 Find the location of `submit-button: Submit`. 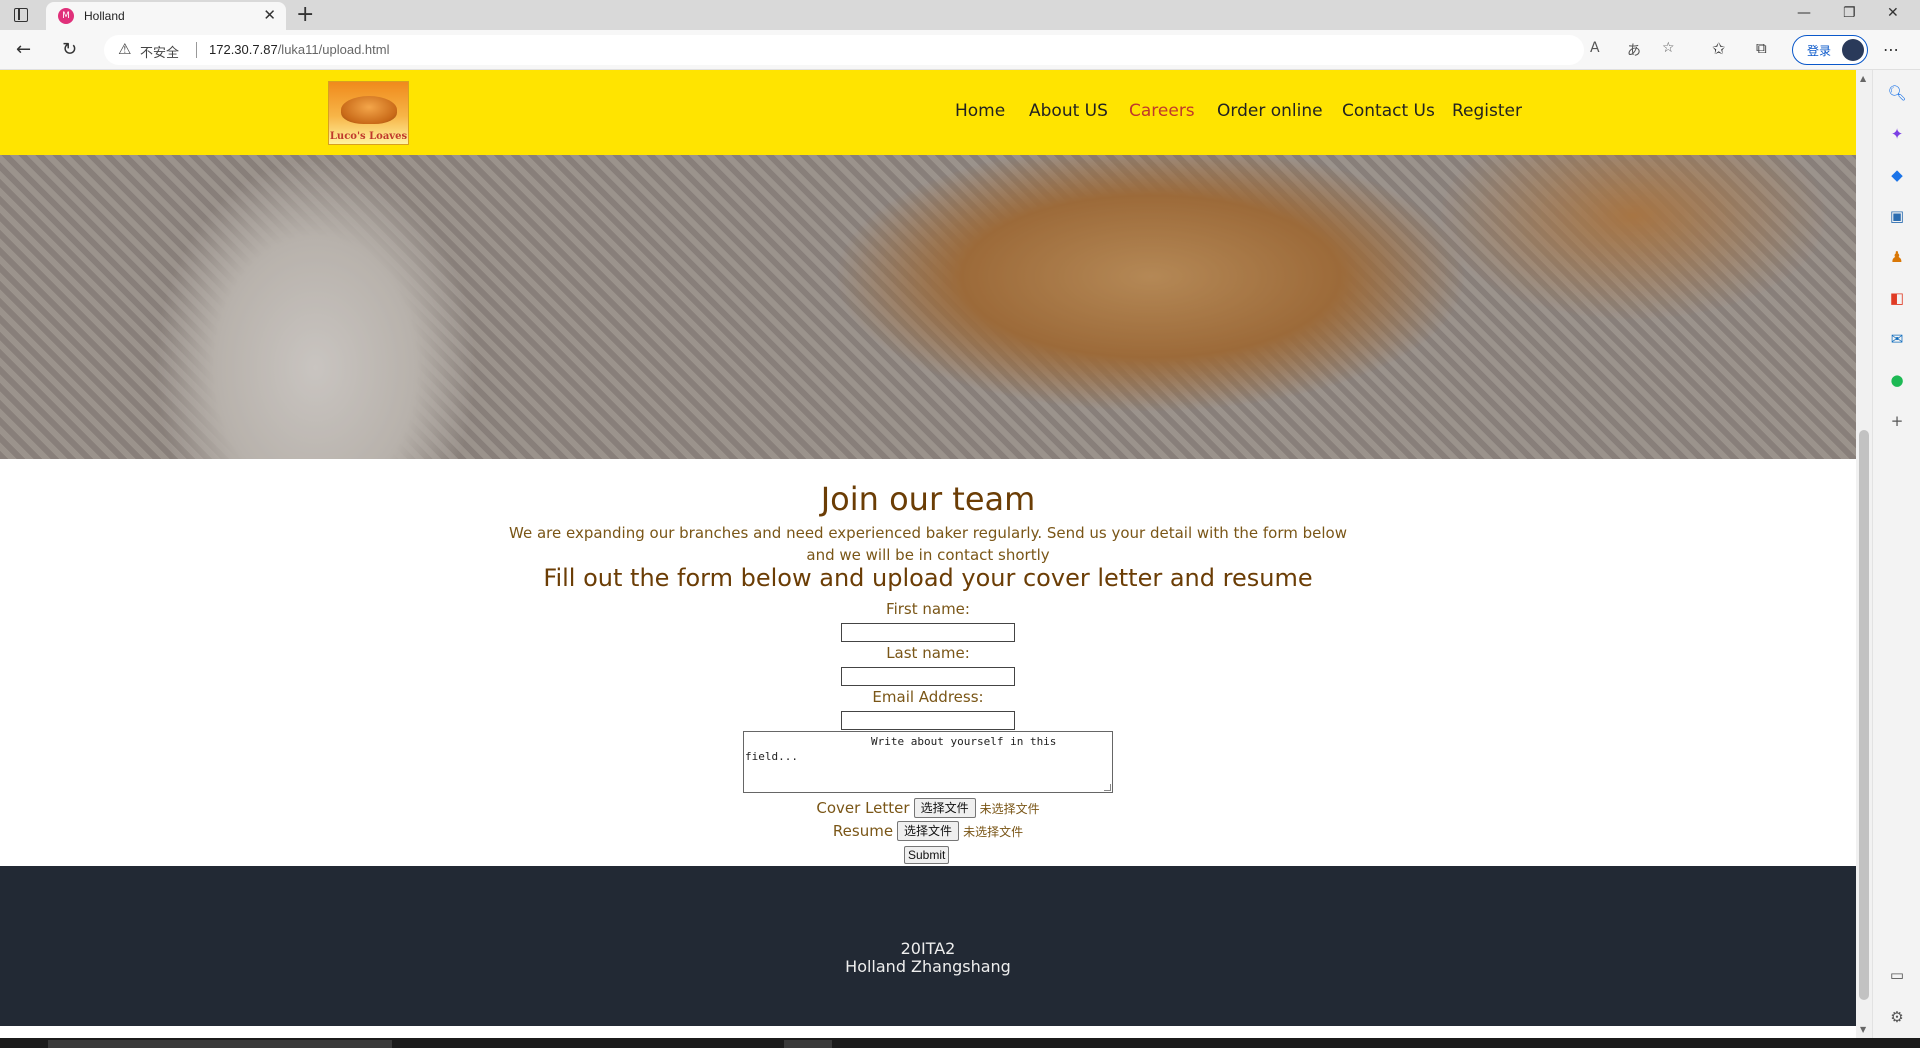

submit-button: Submit is located at coordinates (927, 855).